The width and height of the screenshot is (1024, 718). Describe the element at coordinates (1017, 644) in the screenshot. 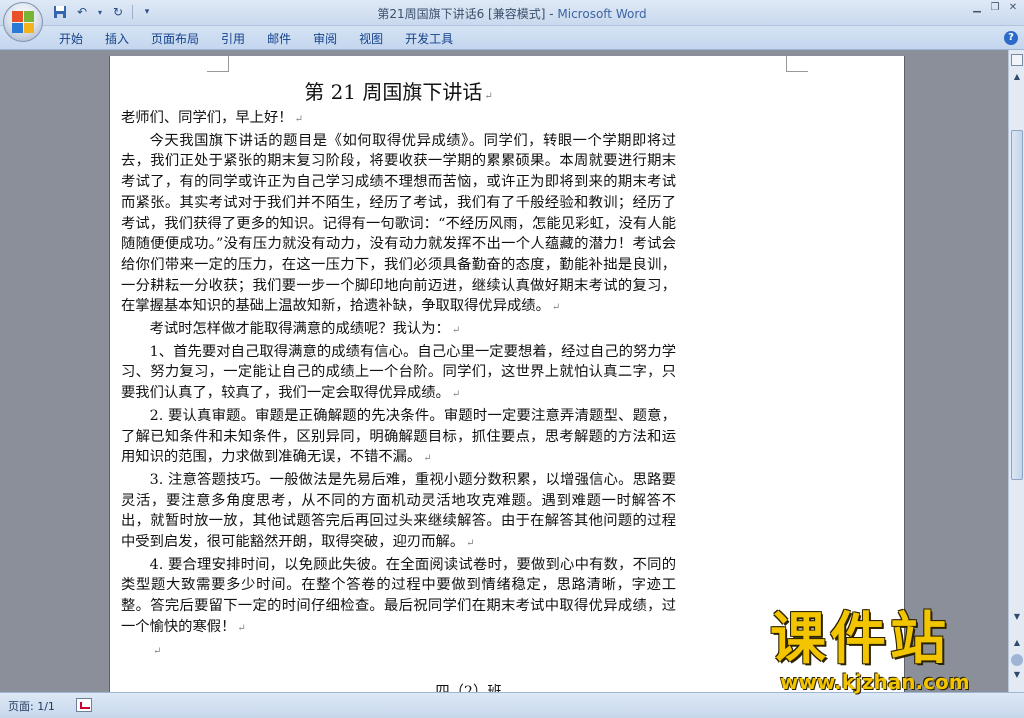

I see `previous-page-icon: ▲` at that location.